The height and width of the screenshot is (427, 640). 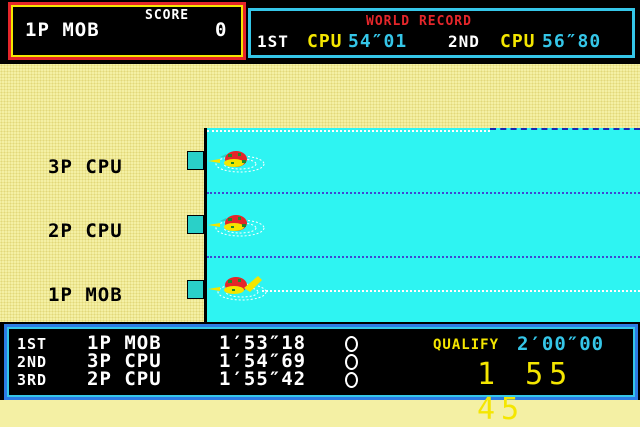 What do you see at coordinates (124, 379) in the screenshot?
I see `standing-name: 2P CPU` at bounding box center [124, 379].